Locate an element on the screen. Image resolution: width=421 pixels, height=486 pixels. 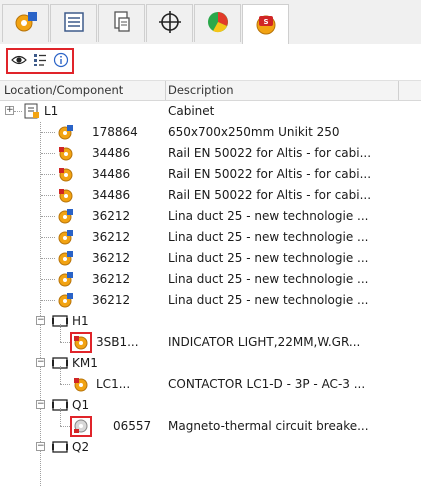
pie-chart-icon is located at coordinates (218, 23).